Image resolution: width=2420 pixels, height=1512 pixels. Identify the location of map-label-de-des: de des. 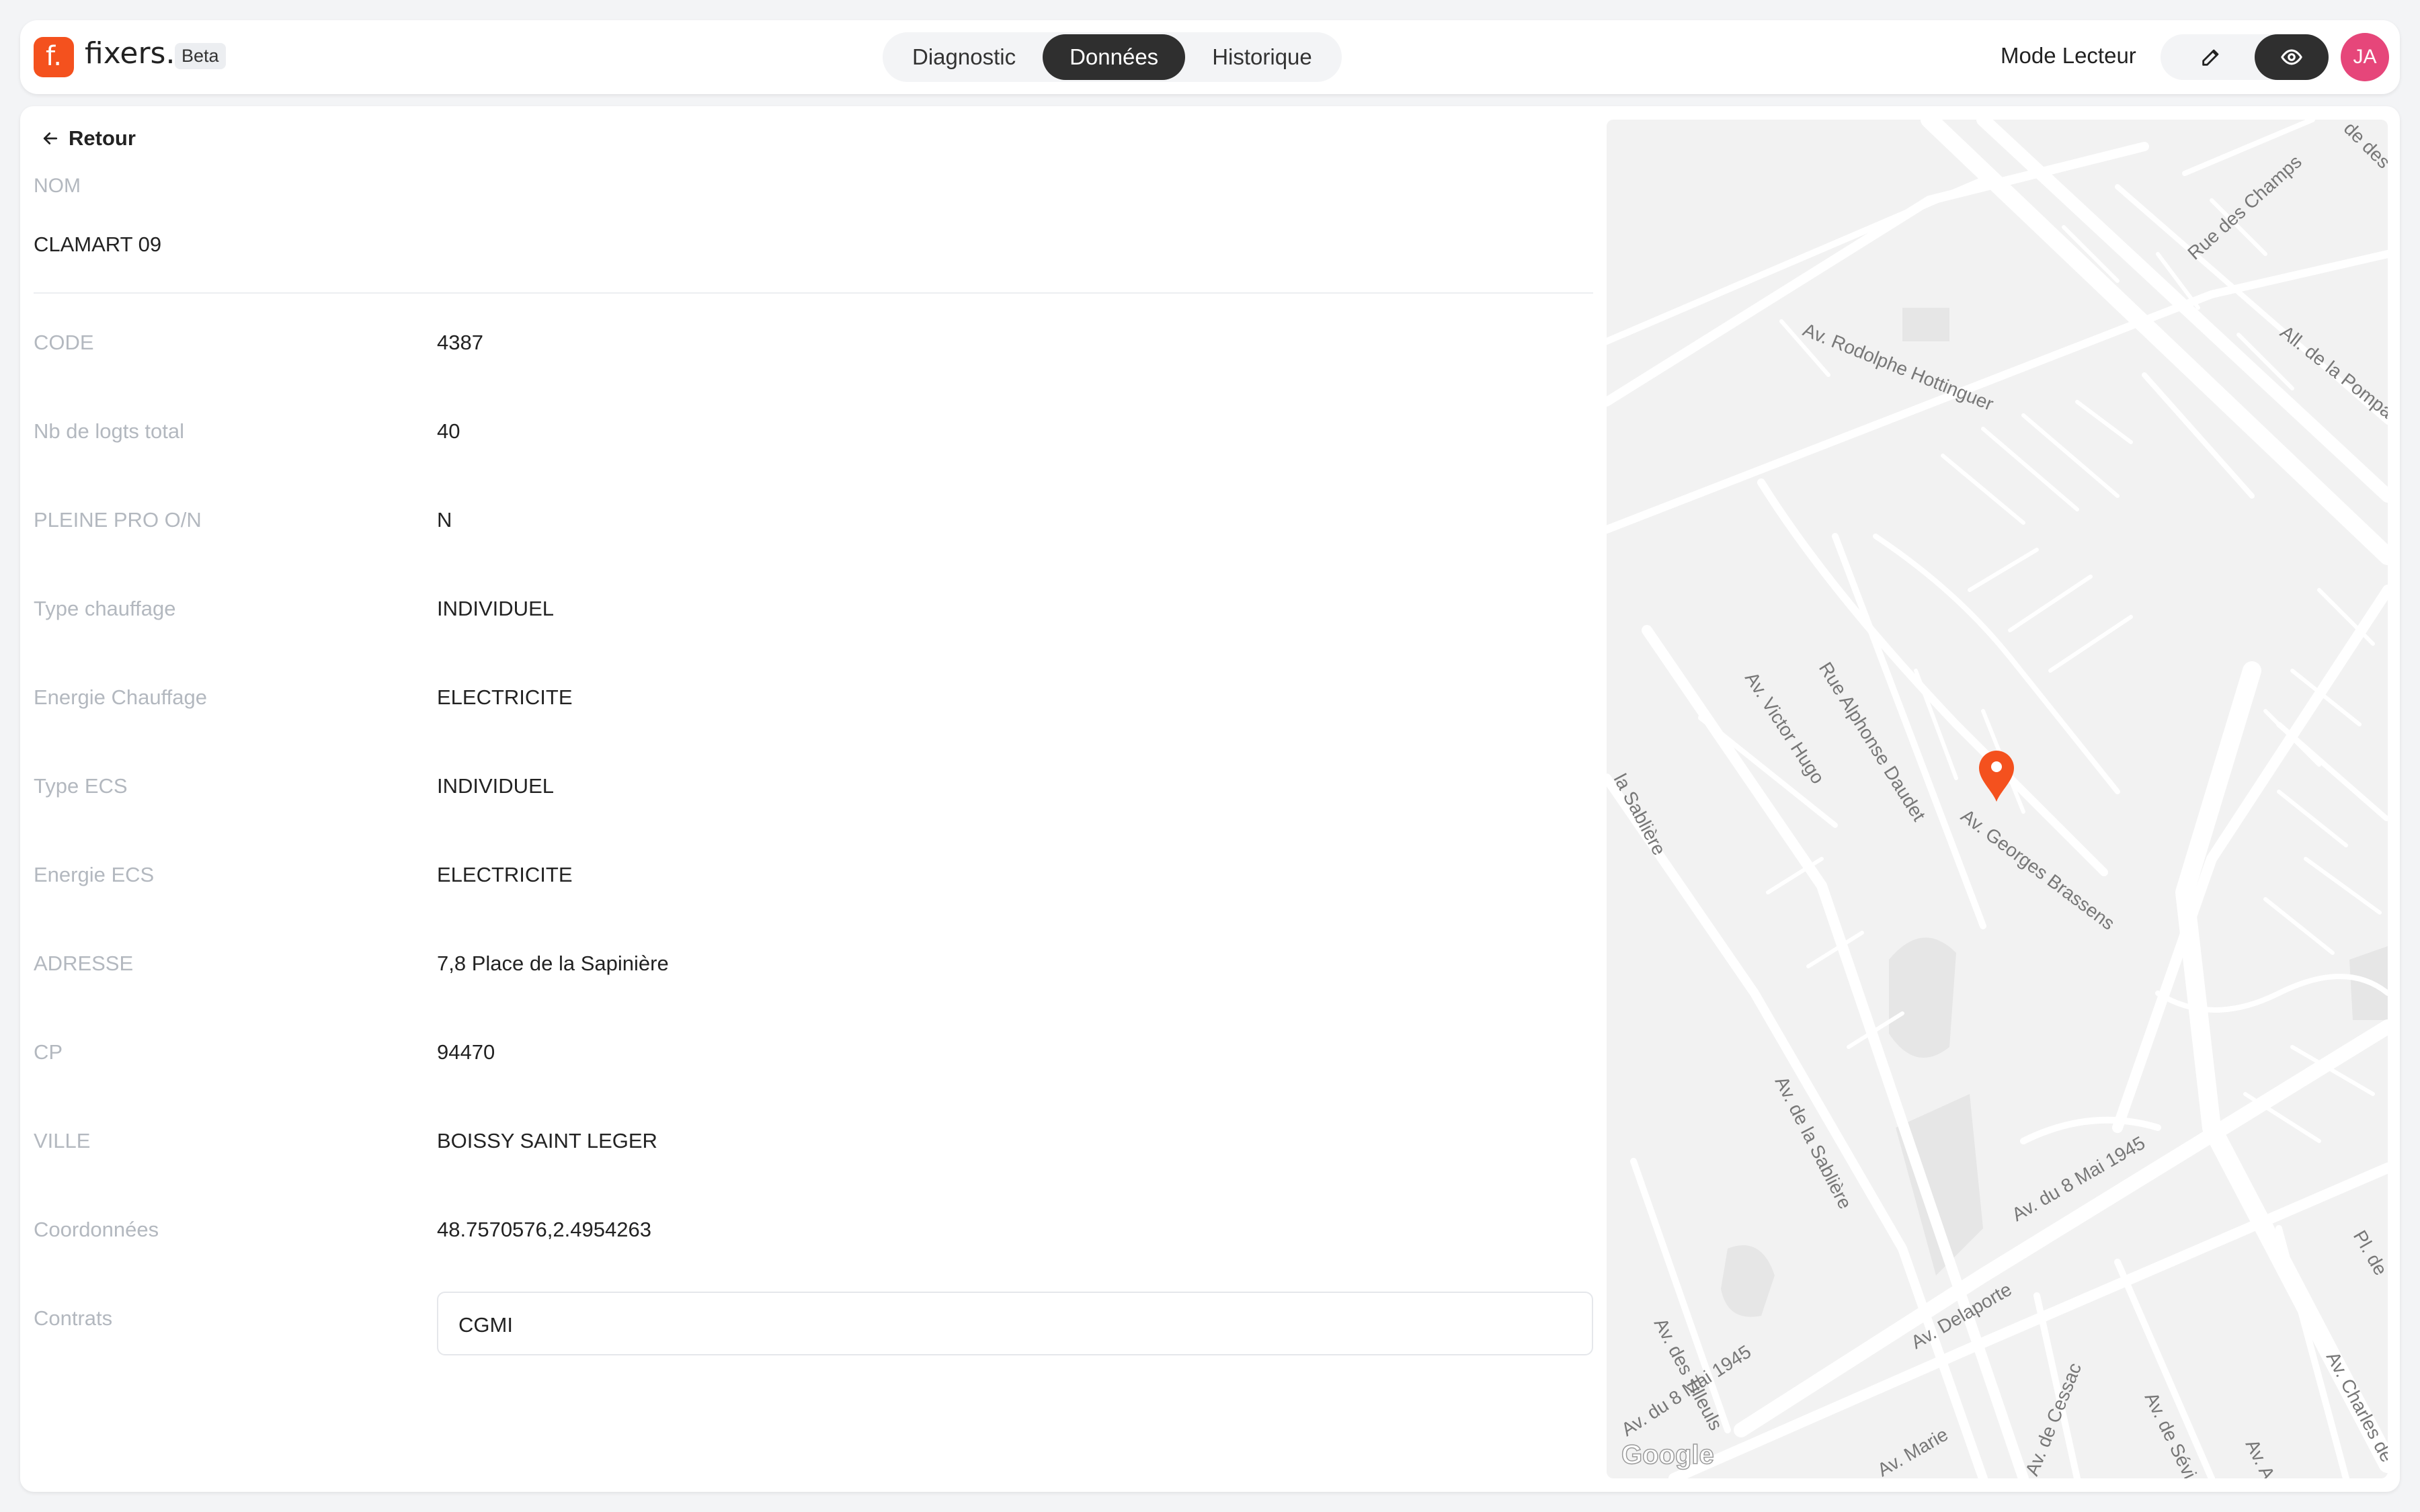
(2364, 146).